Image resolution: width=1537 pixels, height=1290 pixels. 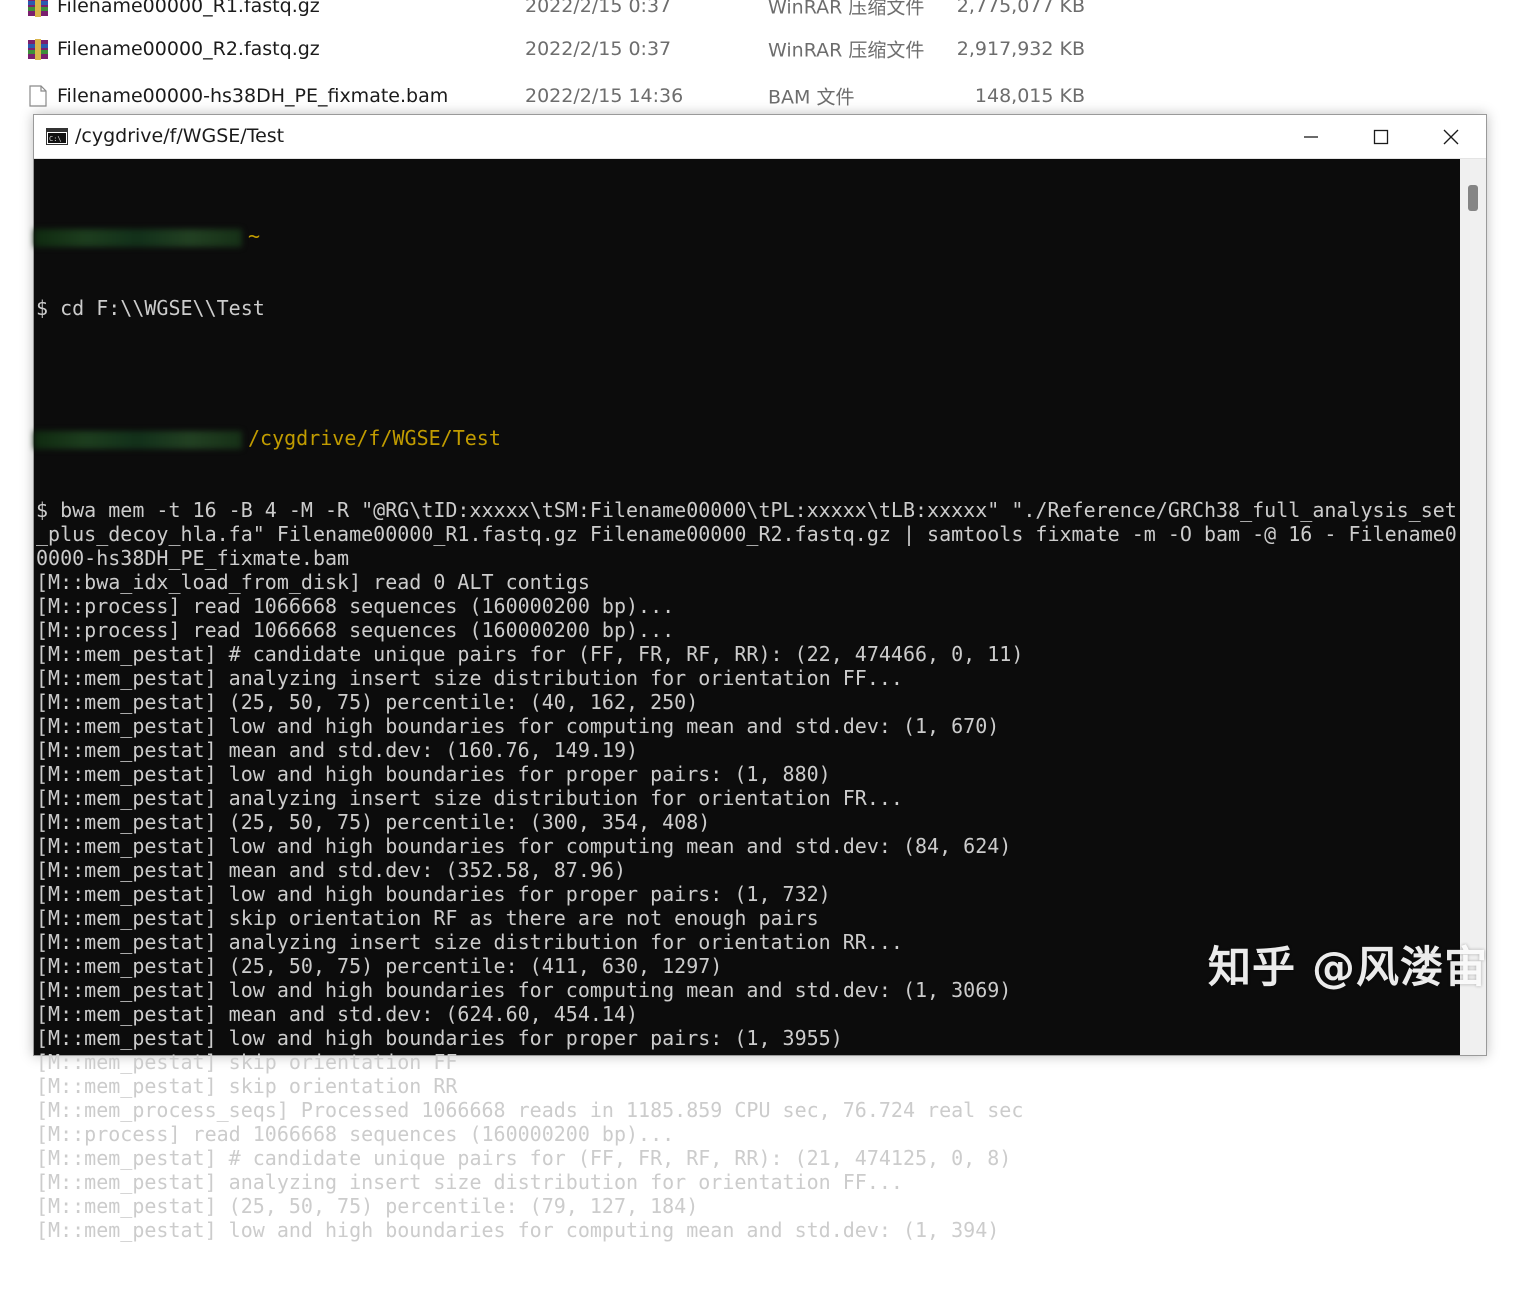 I want to click on file-type: BAM 文件, so click(x=811, y=97).